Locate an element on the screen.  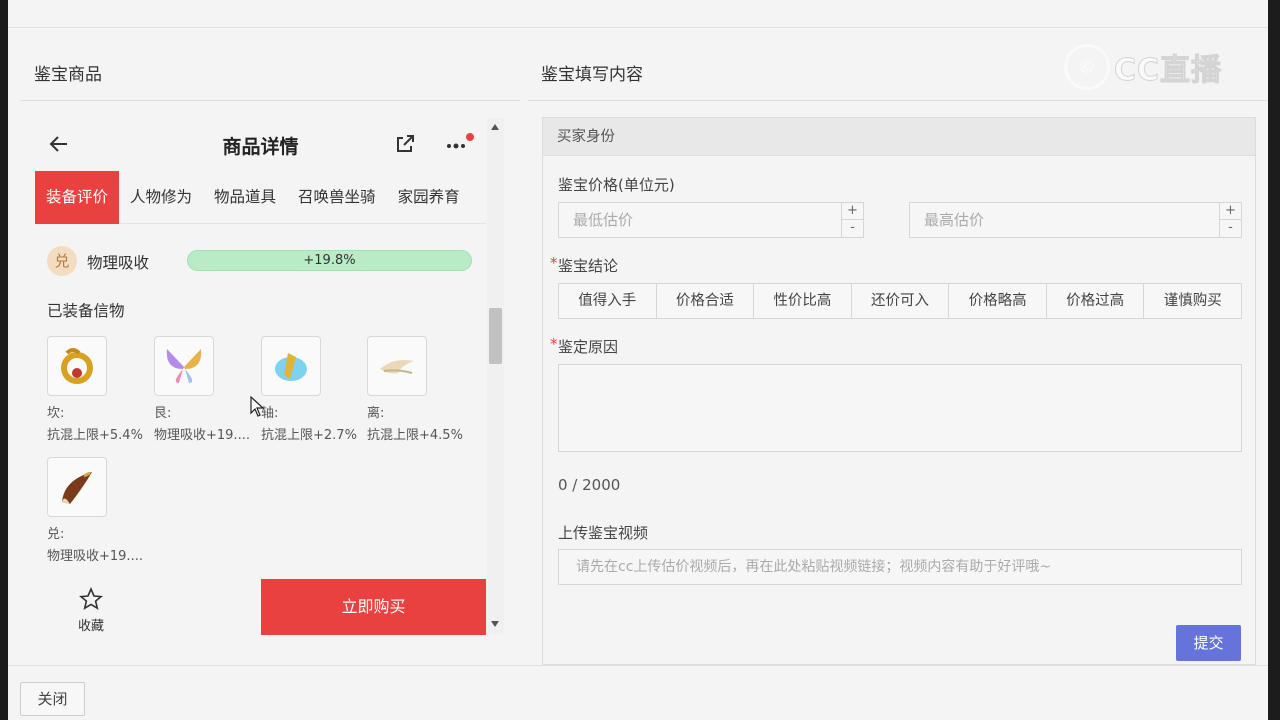
buy-now-button: 立即购买 is located at coordinates (373, 607).